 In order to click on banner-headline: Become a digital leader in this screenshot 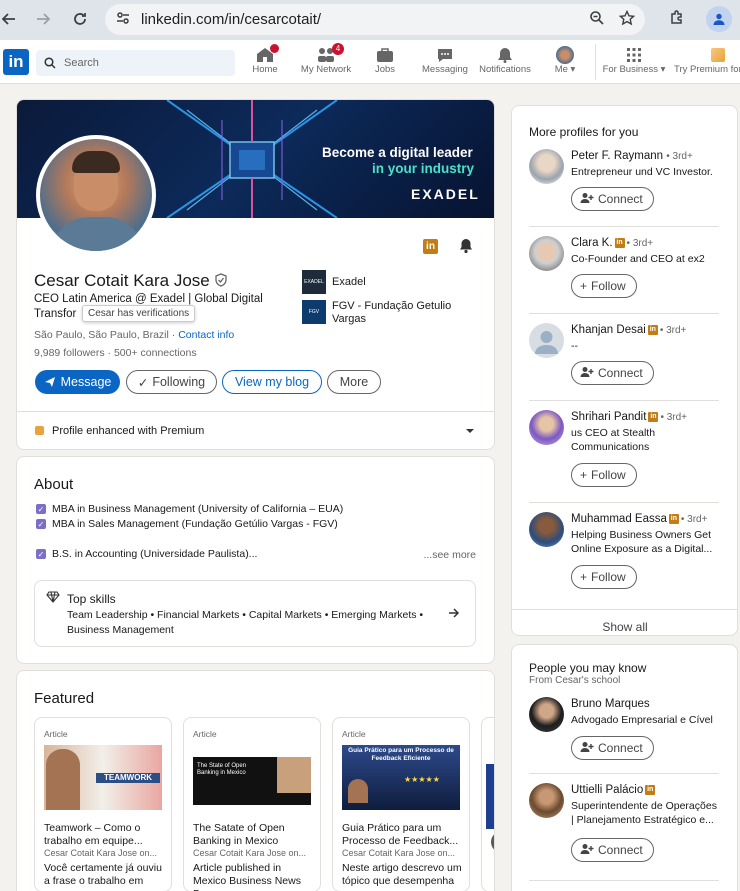, I will do `click(397, 152)`.